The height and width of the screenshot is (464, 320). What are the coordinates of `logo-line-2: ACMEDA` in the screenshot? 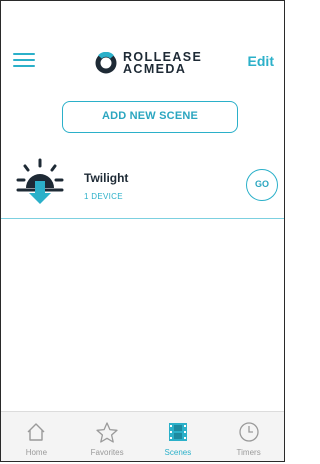 It's located at (155, 69).